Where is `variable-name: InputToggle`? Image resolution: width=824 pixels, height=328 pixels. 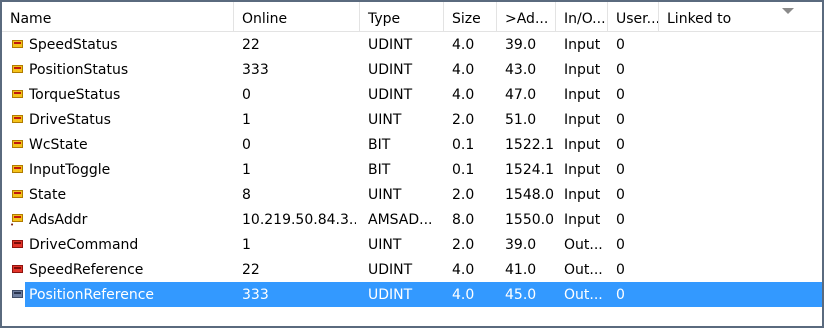 variable-name: InputToggle is located at coordinates (70, 170).